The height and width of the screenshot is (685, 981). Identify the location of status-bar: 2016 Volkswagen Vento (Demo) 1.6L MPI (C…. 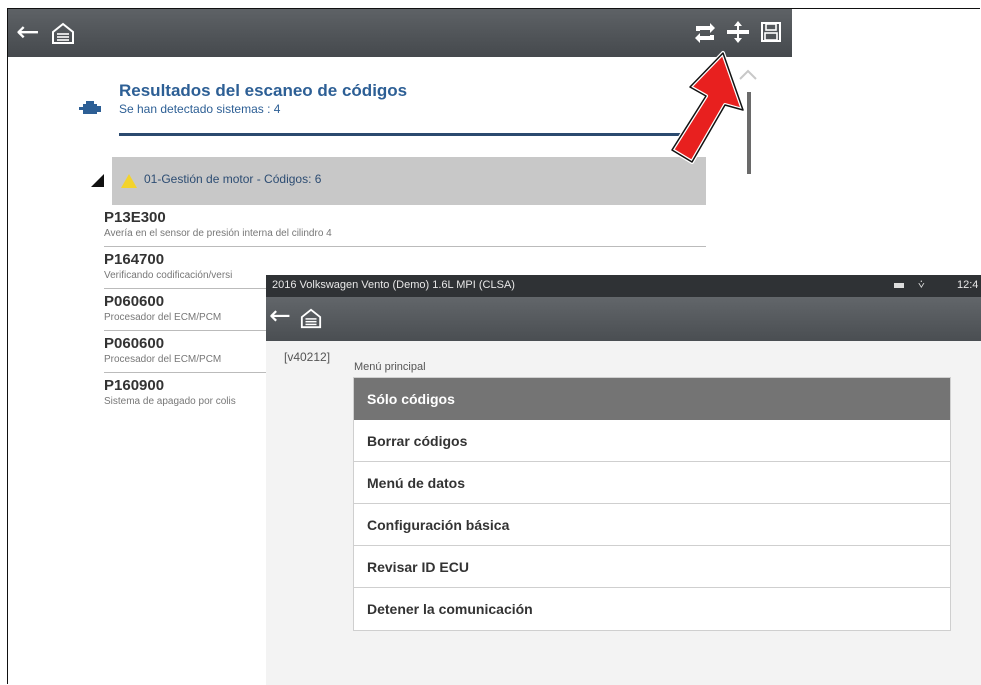
(623, 286).